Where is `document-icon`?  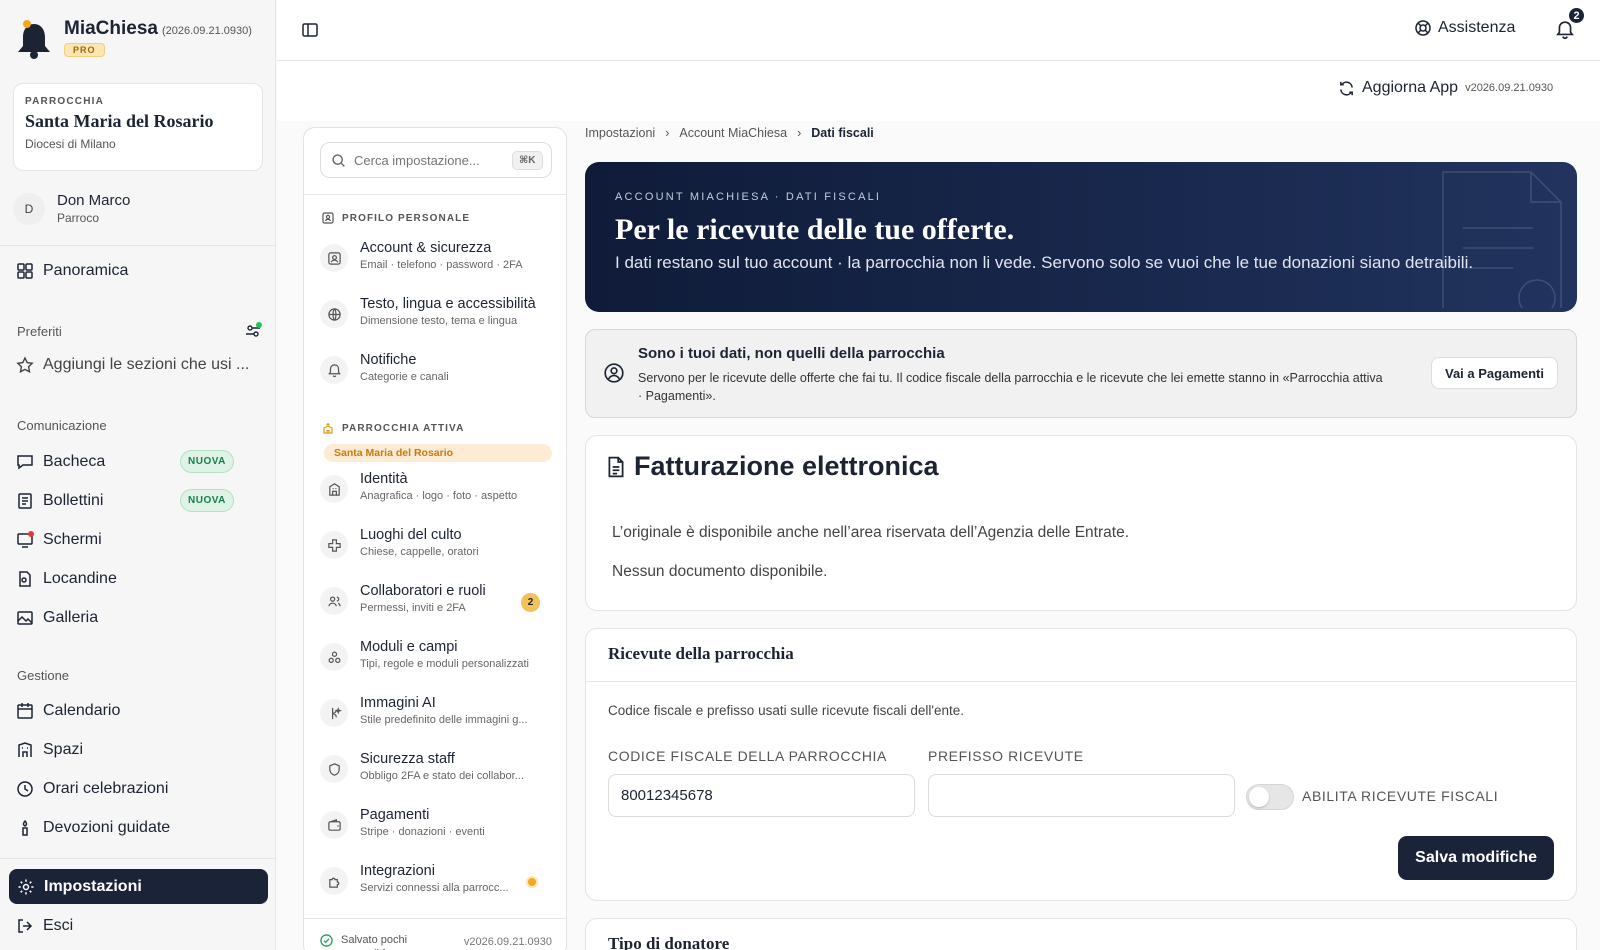 document-icon is located at coordinates (616, 467).